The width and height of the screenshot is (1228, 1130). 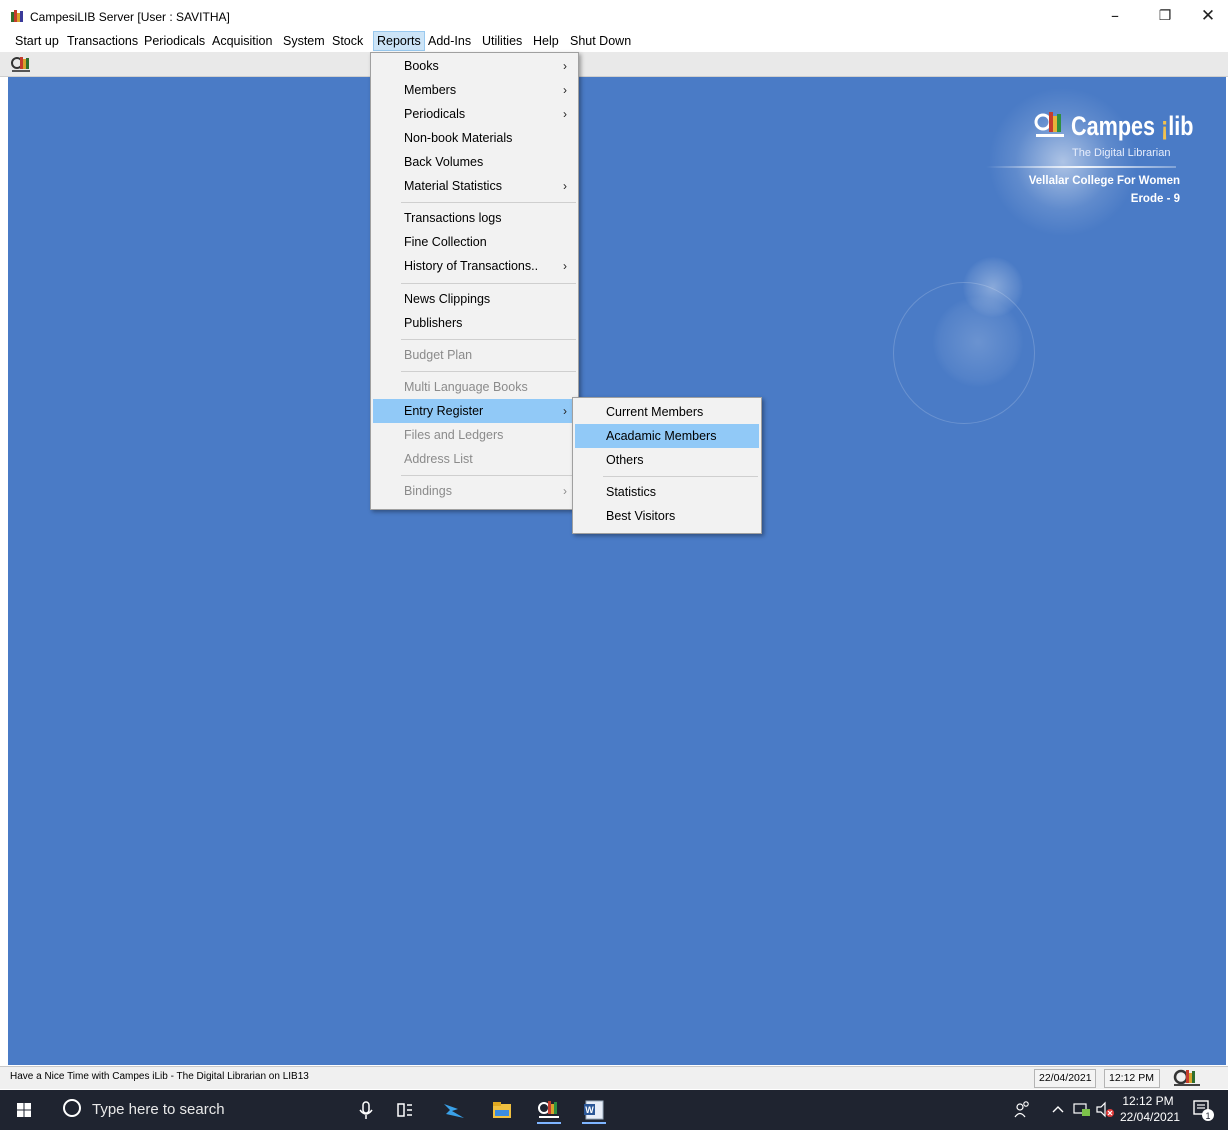 What do you see at coordinates (1049, 124) in the screenshot?
I see `campes-logo-icon` at bounding box center [1049, 124].